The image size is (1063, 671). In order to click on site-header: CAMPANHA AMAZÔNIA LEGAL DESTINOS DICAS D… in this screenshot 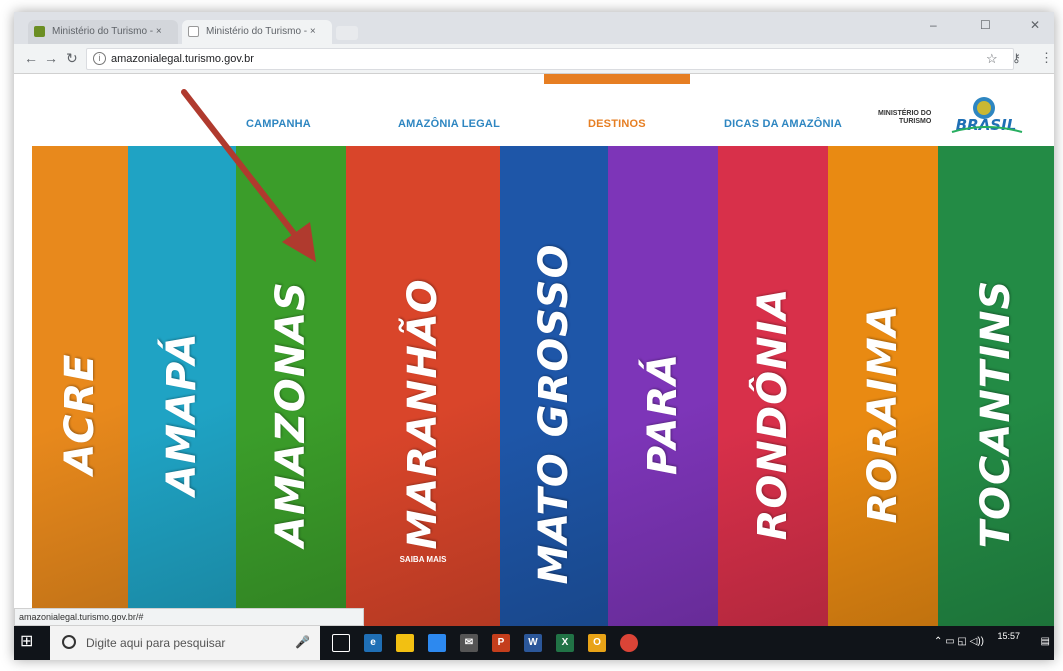, I will do `click(534, 109)`.